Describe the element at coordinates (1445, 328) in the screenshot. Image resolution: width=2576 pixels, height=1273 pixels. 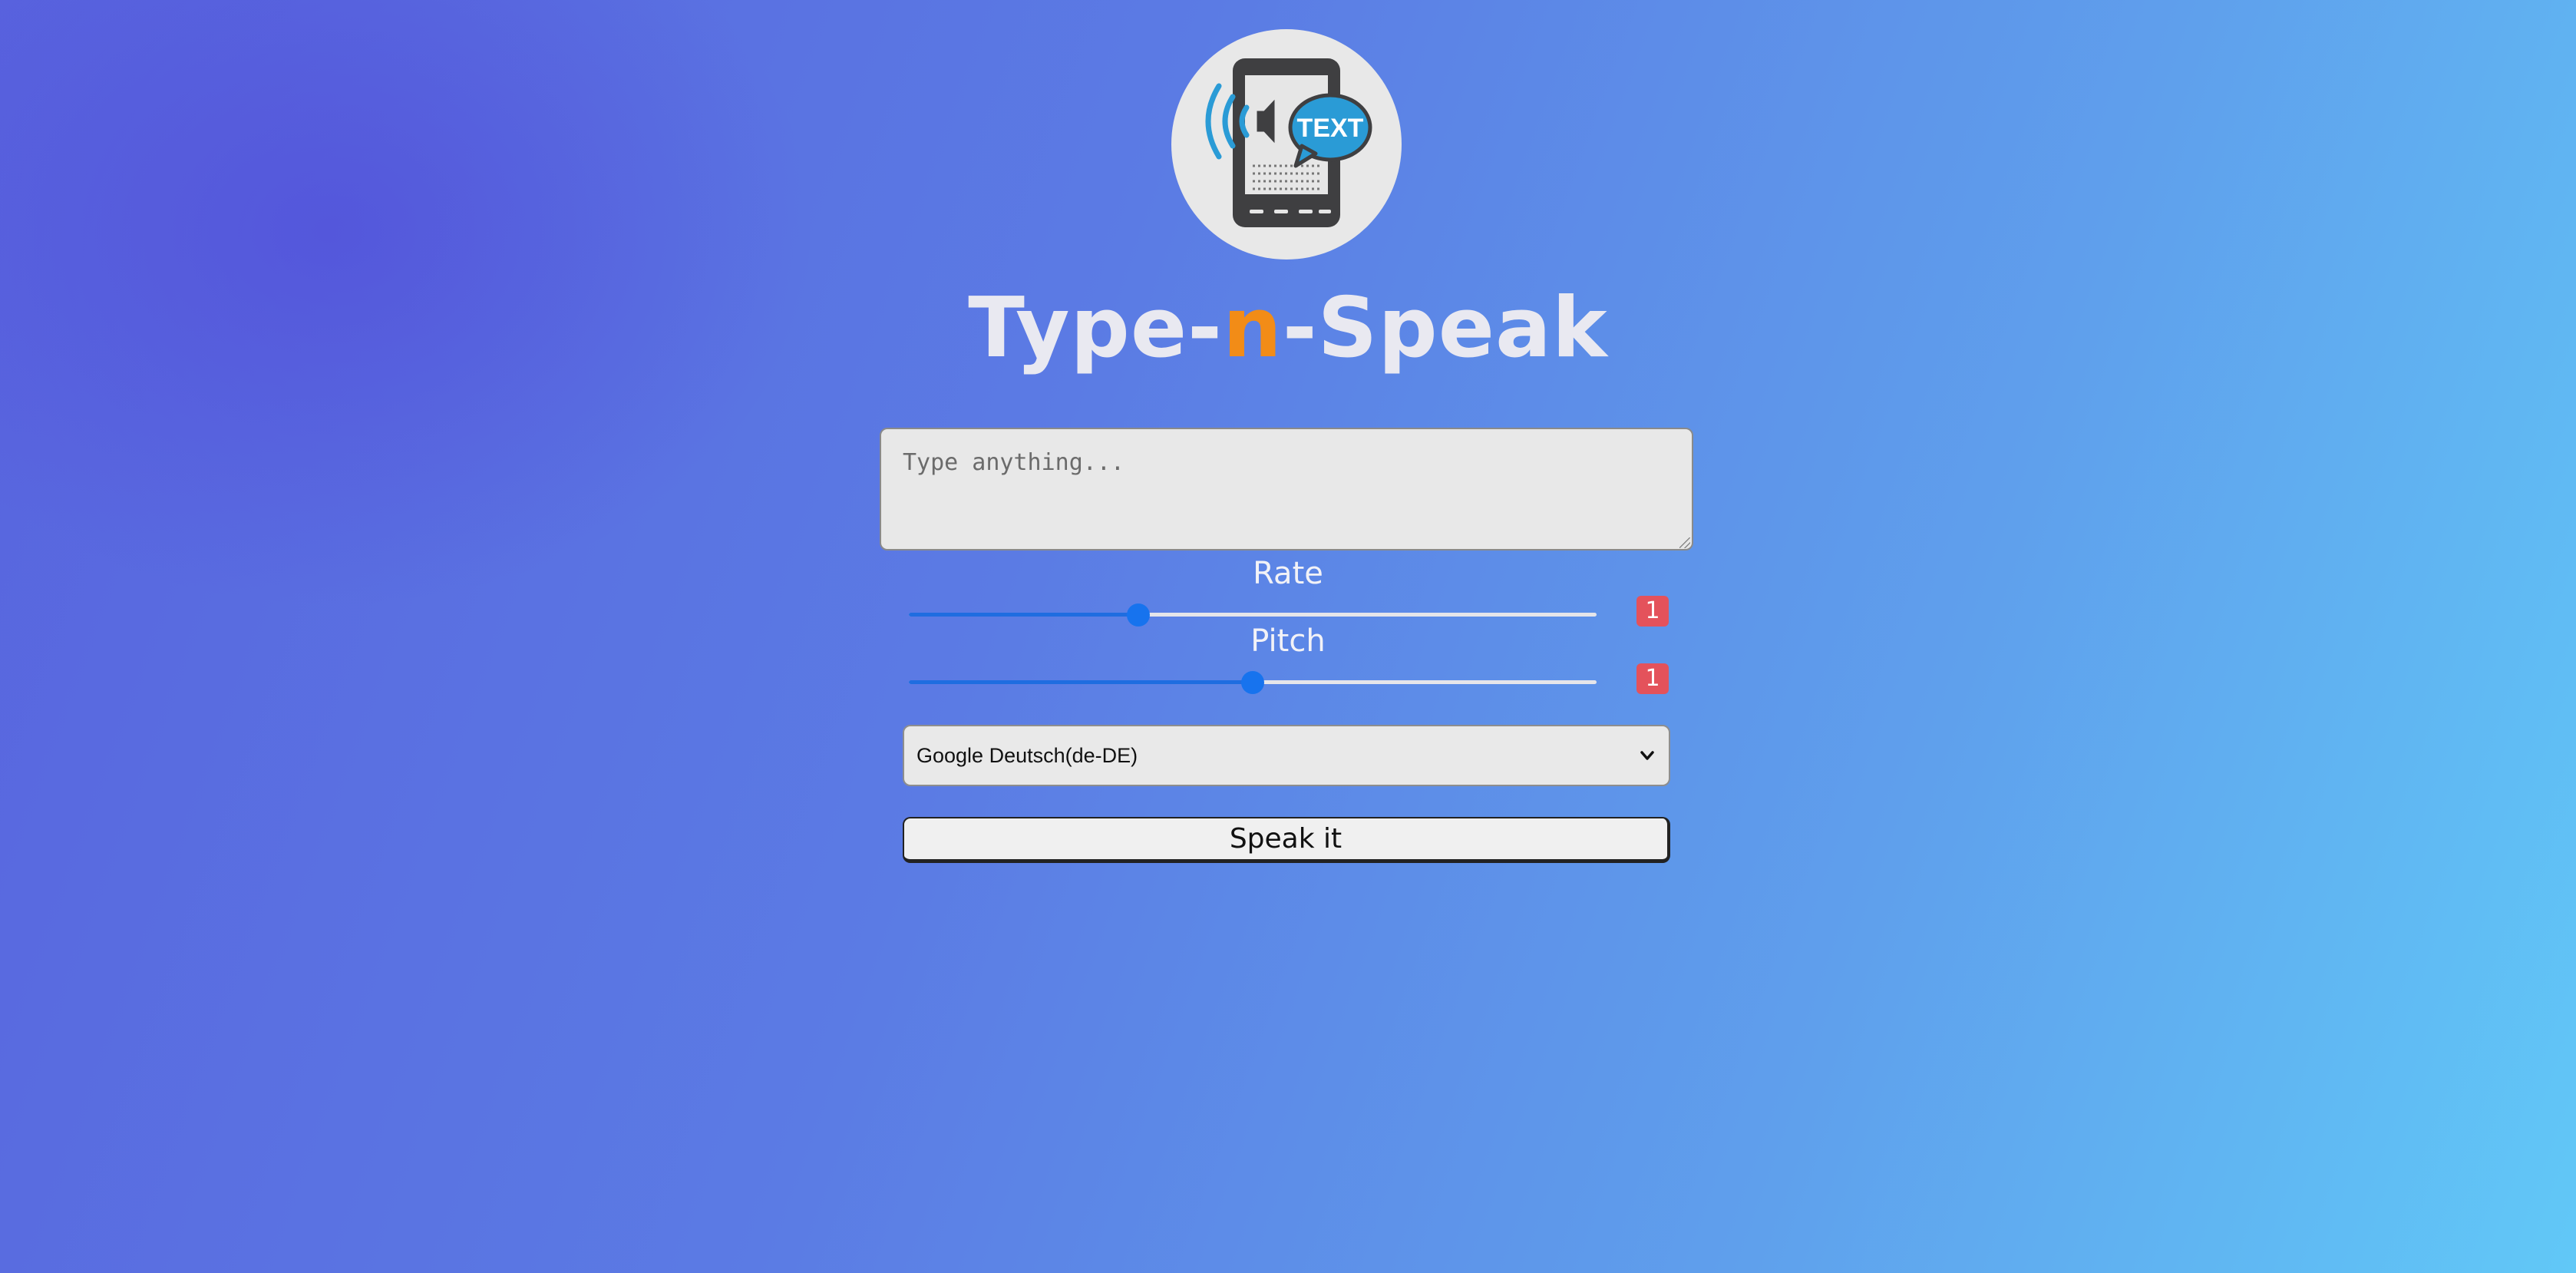
I see `title-suffix: -Speak` at that location.